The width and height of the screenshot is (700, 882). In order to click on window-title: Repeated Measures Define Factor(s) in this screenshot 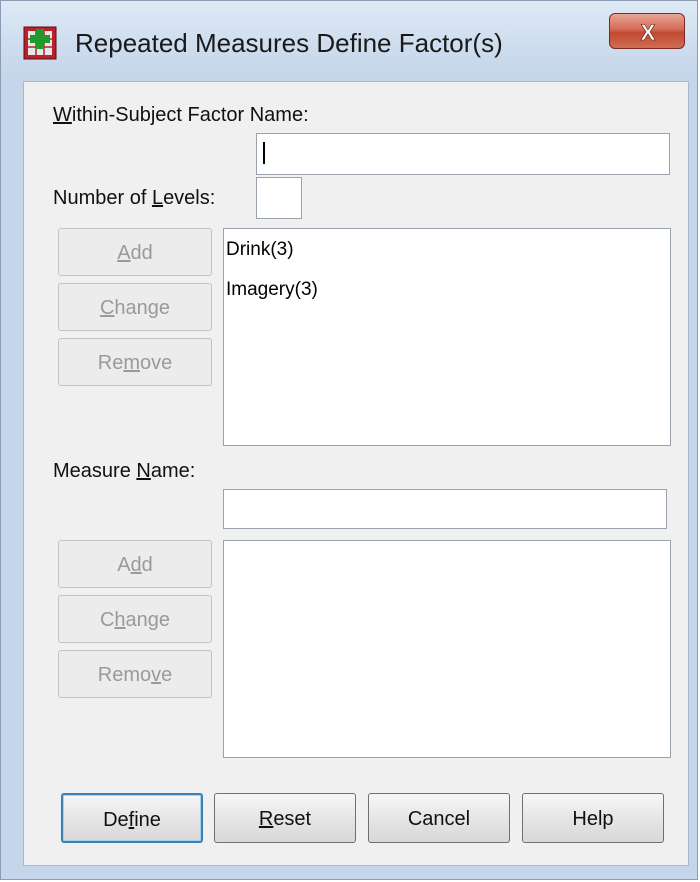, I will do `click(289, 43)`.